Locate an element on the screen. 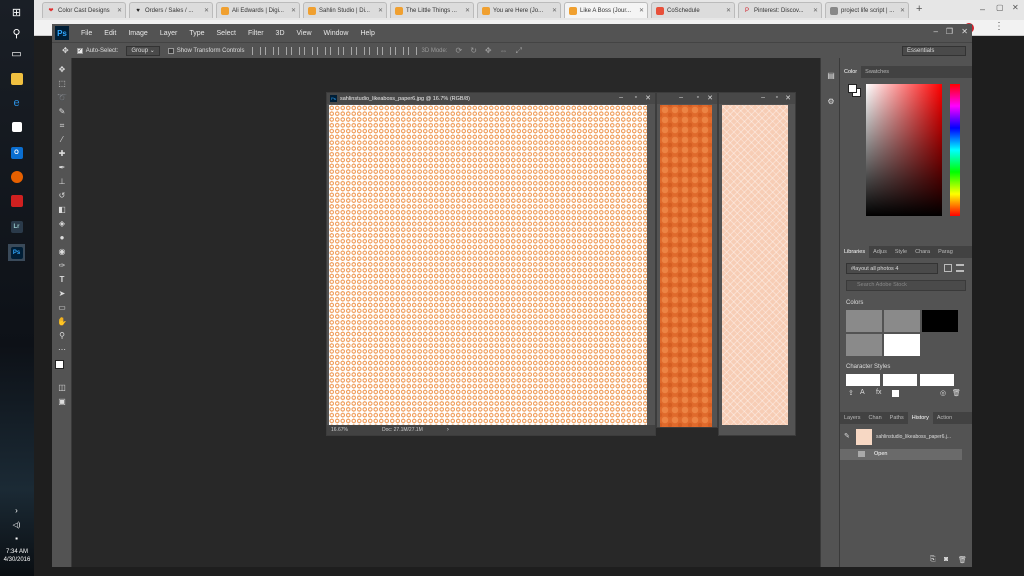  3d-scale-icon: ⤢ is located at coordinates (519, 51).